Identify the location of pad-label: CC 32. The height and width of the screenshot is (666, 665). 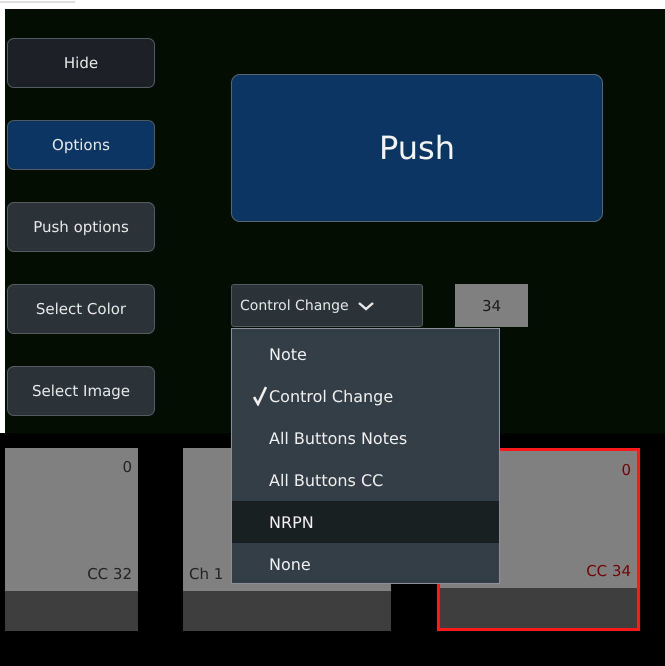
(109, 574).